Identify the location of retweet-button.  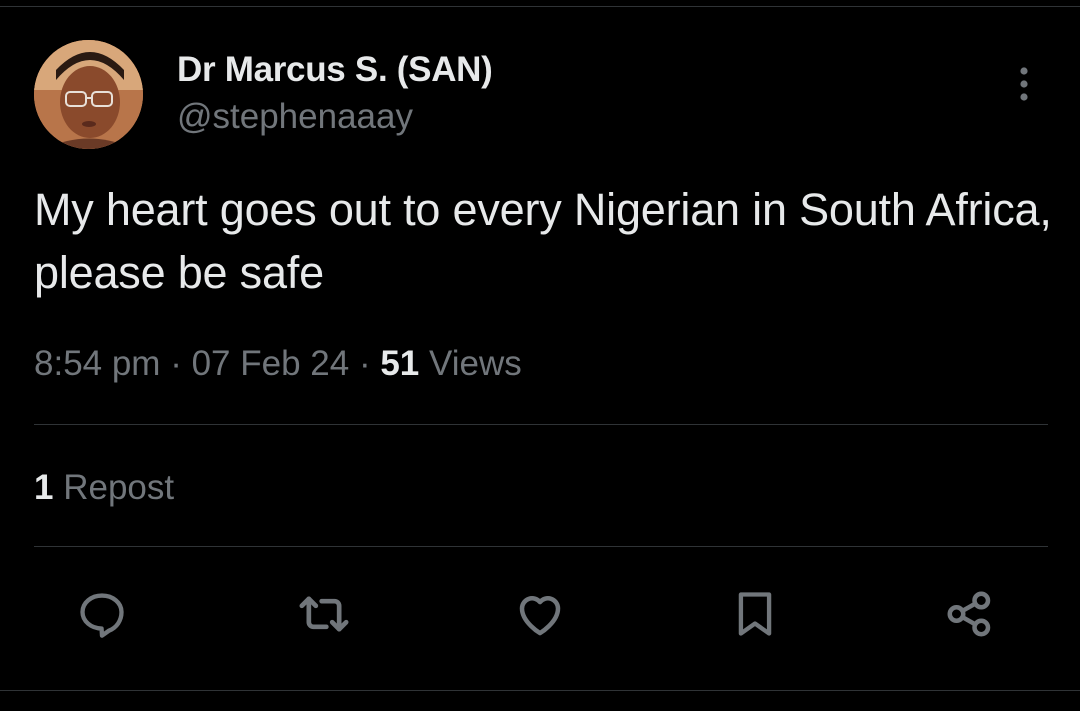
(324, 614).